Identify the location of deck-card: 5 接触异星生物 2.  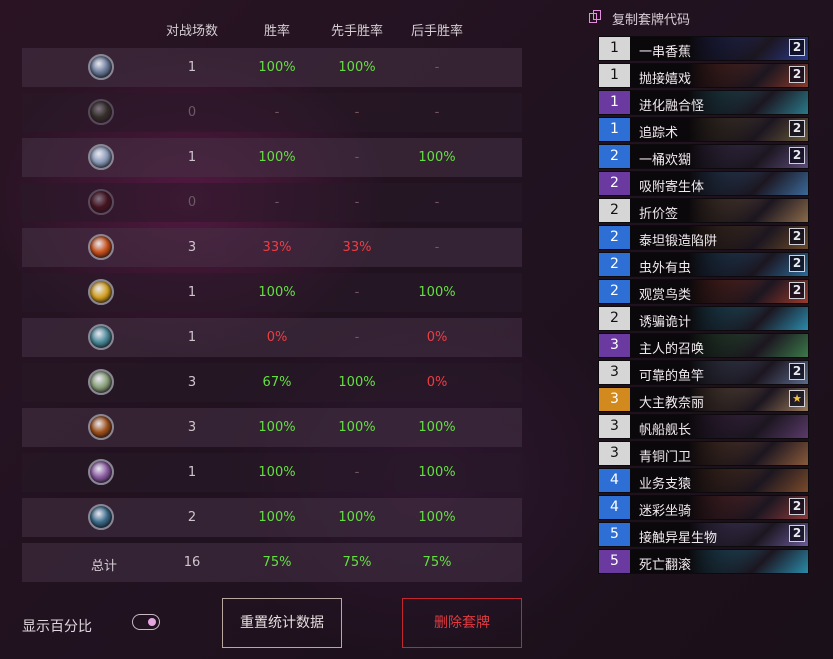
(703, 534).